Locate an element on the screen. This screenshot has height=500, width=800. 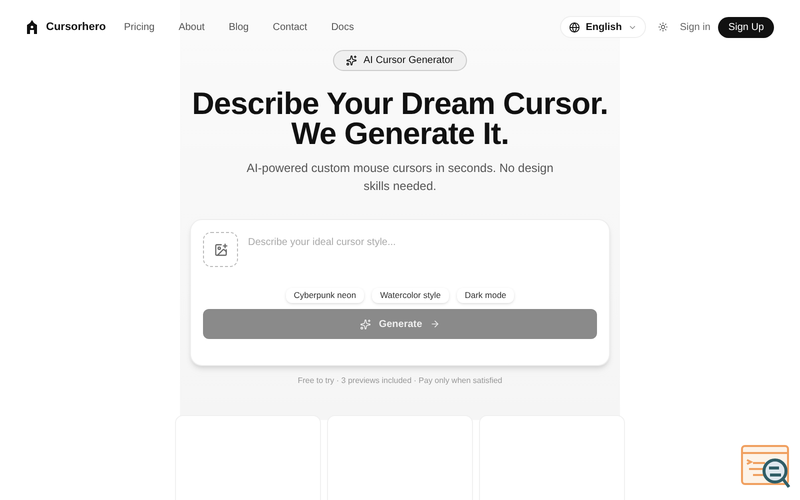
logo-icon is located at coordinates (32, 27).